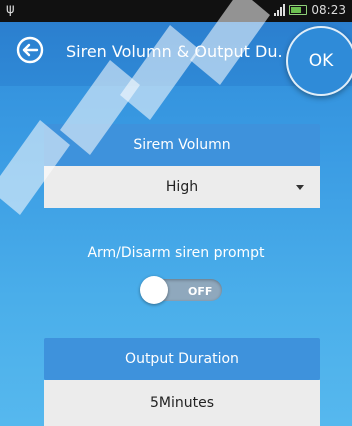  What do you see at coordinates (182, 290) in the screenshot?
I see `siren-prompt-toggle: OFF` at bounding box center [182, 290].